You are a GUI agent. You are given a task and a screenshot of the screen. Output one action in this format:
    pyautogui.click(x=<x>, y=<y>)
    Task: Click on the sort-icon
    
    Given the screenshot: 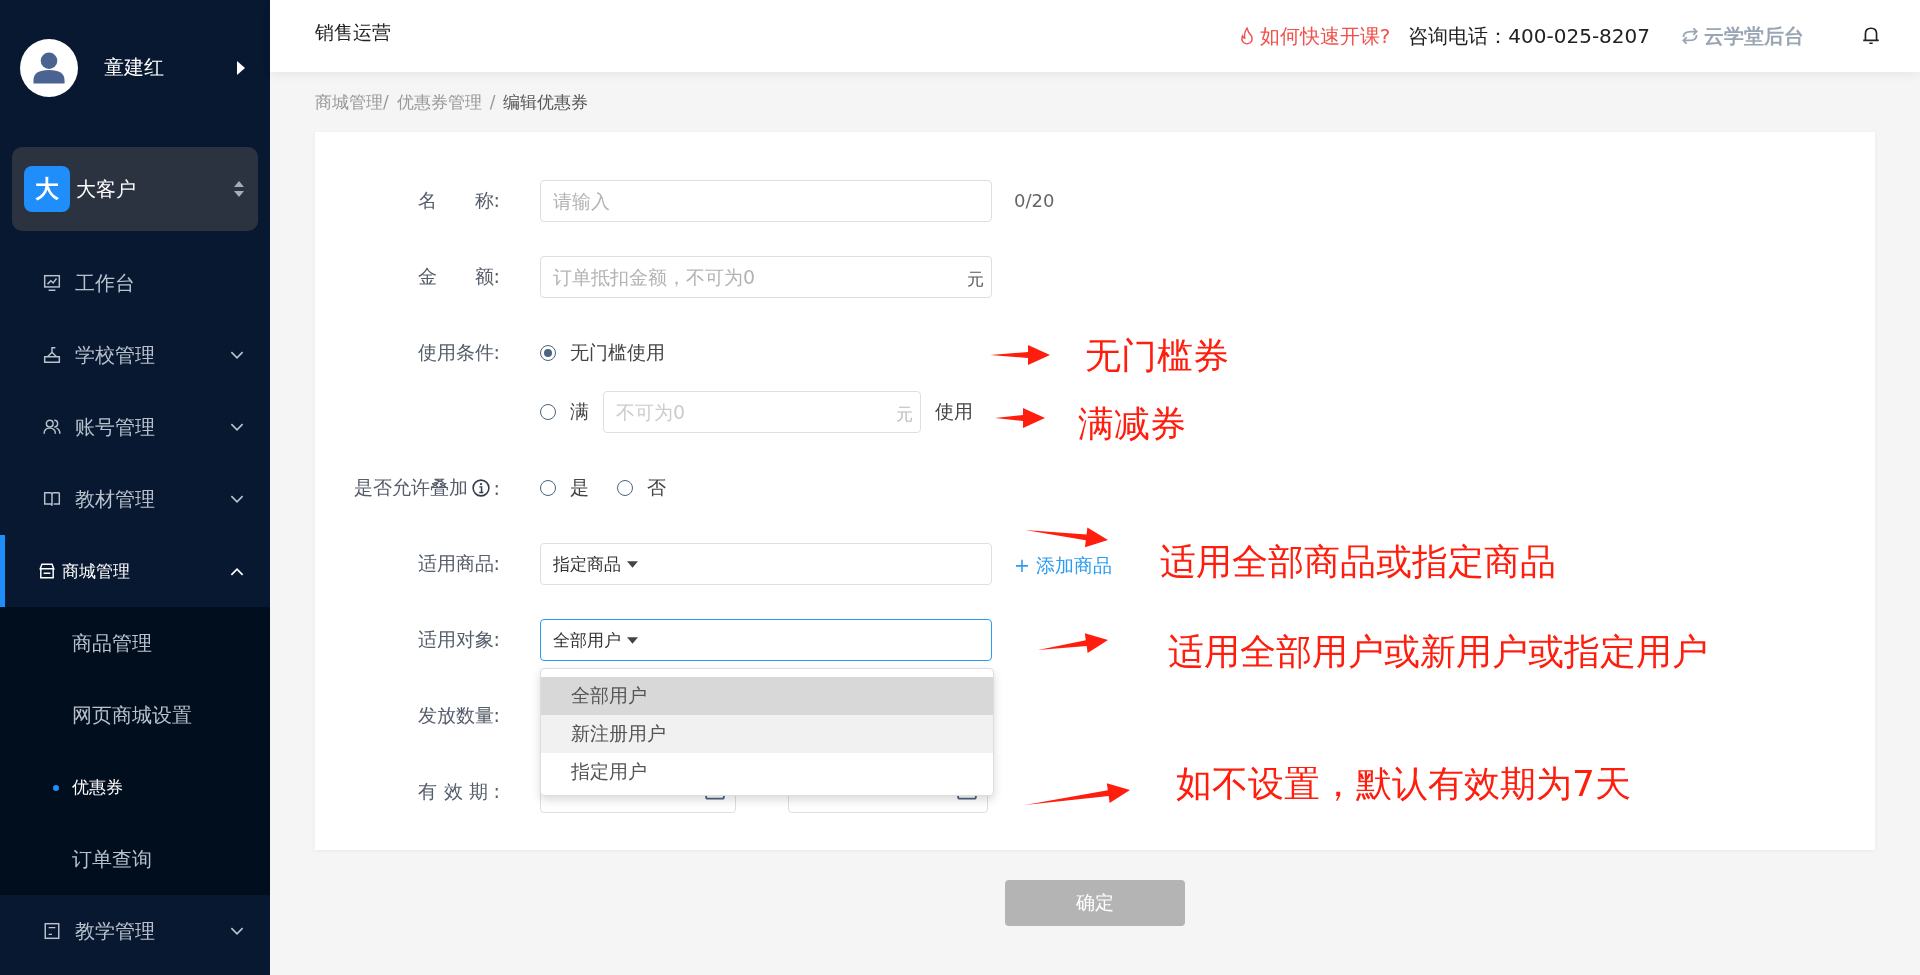 What is the action you would take?
    pyautogui.click(x=239, y=189)
    